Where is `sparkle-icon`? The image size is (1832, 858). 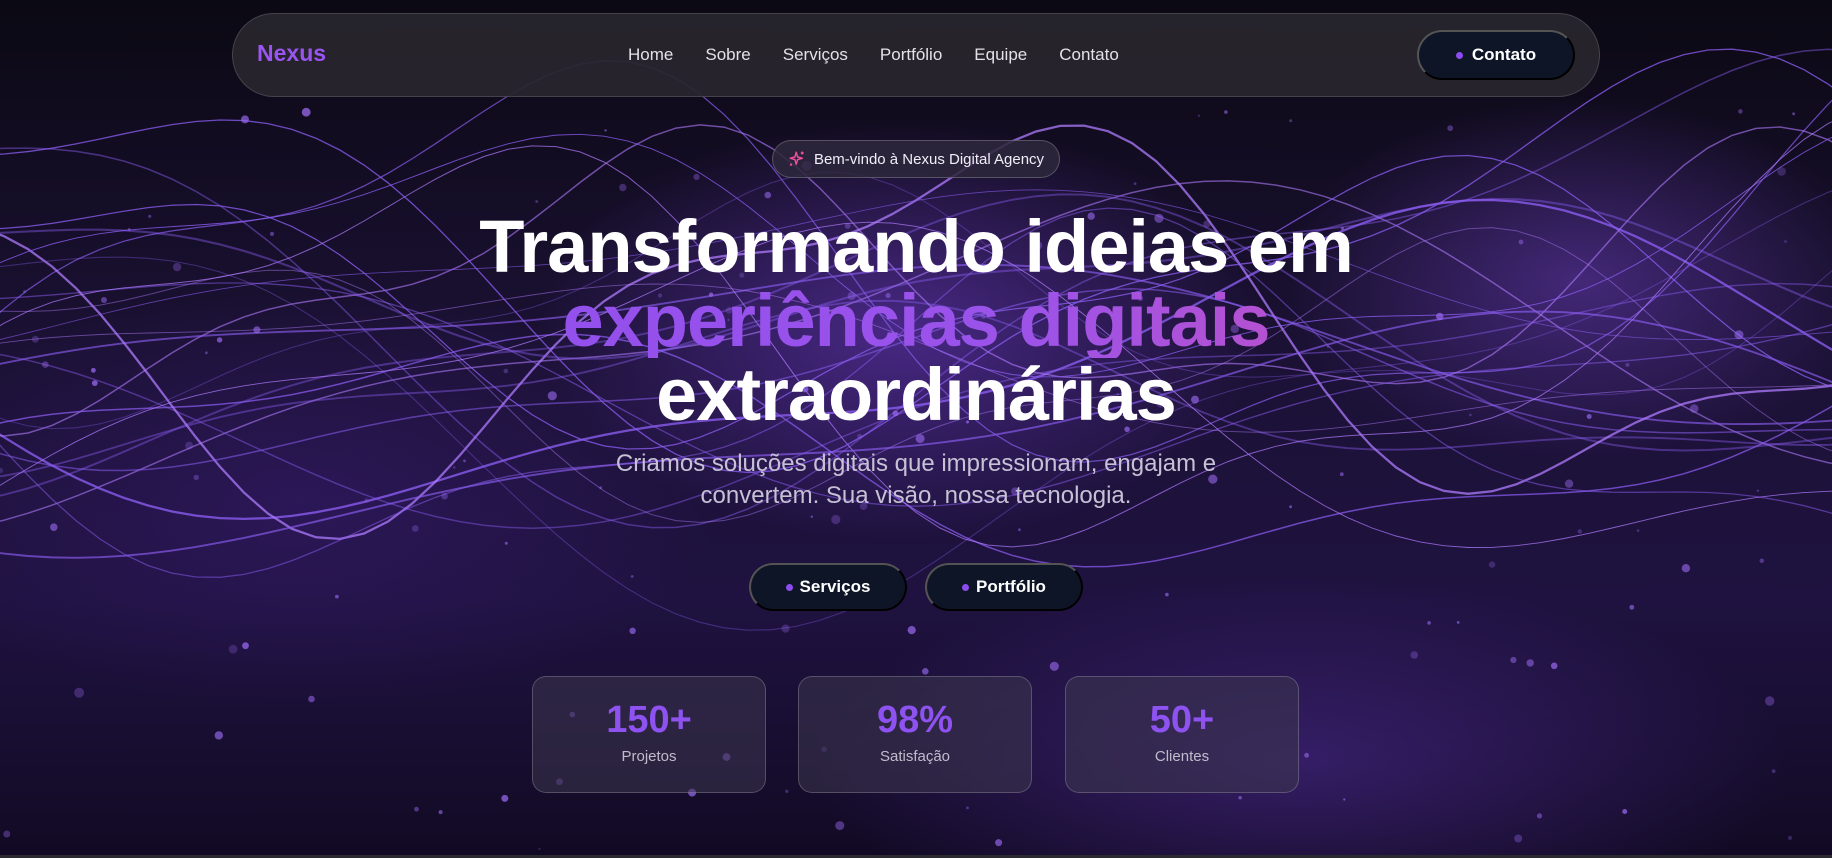 sparkle-icon is located at coordinates (796, 158).